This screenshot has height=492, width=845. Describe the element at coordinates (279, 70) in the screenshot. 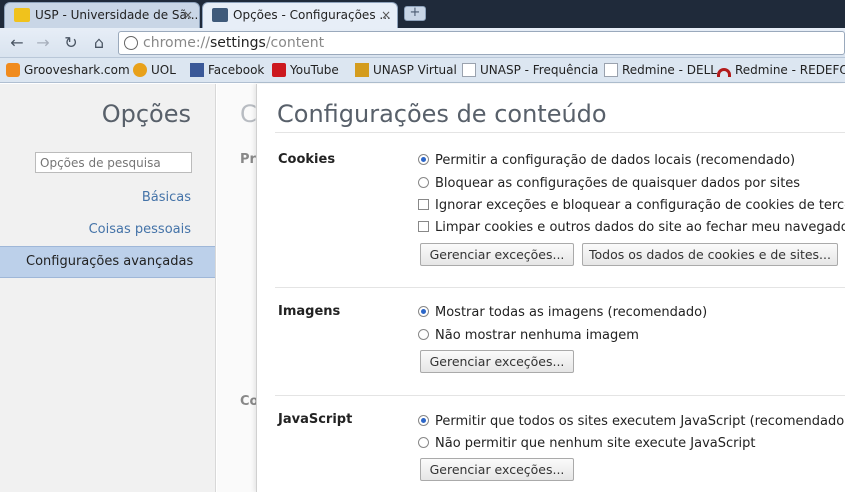

I see `youtube-icon` at that location.